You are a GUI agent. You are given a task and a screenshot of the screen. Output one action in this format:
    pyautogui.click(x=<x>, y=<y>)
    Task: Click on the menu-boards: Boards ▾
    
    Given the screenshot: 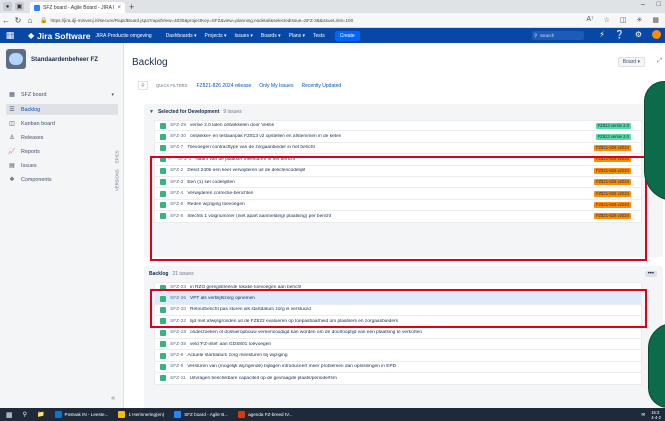 What is the action you would take?
    pyautogui.click(x=271, y=36)
    